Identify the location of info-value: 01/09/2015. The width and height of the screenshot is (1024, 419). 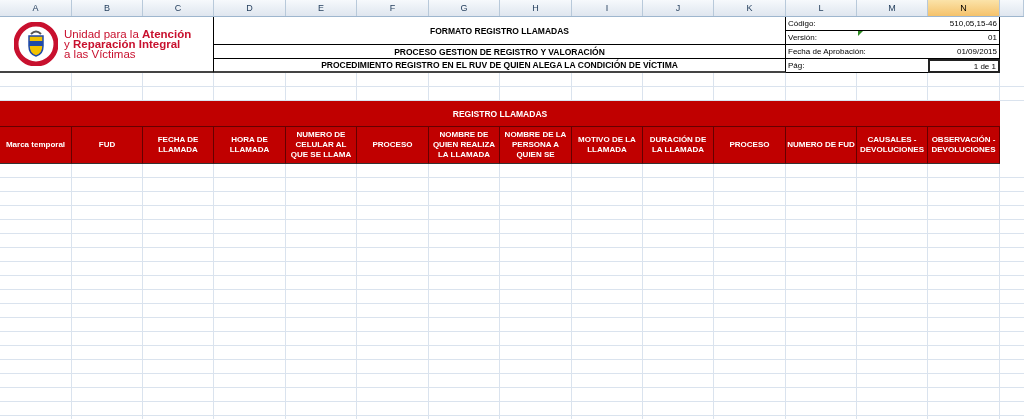
(964, 52).